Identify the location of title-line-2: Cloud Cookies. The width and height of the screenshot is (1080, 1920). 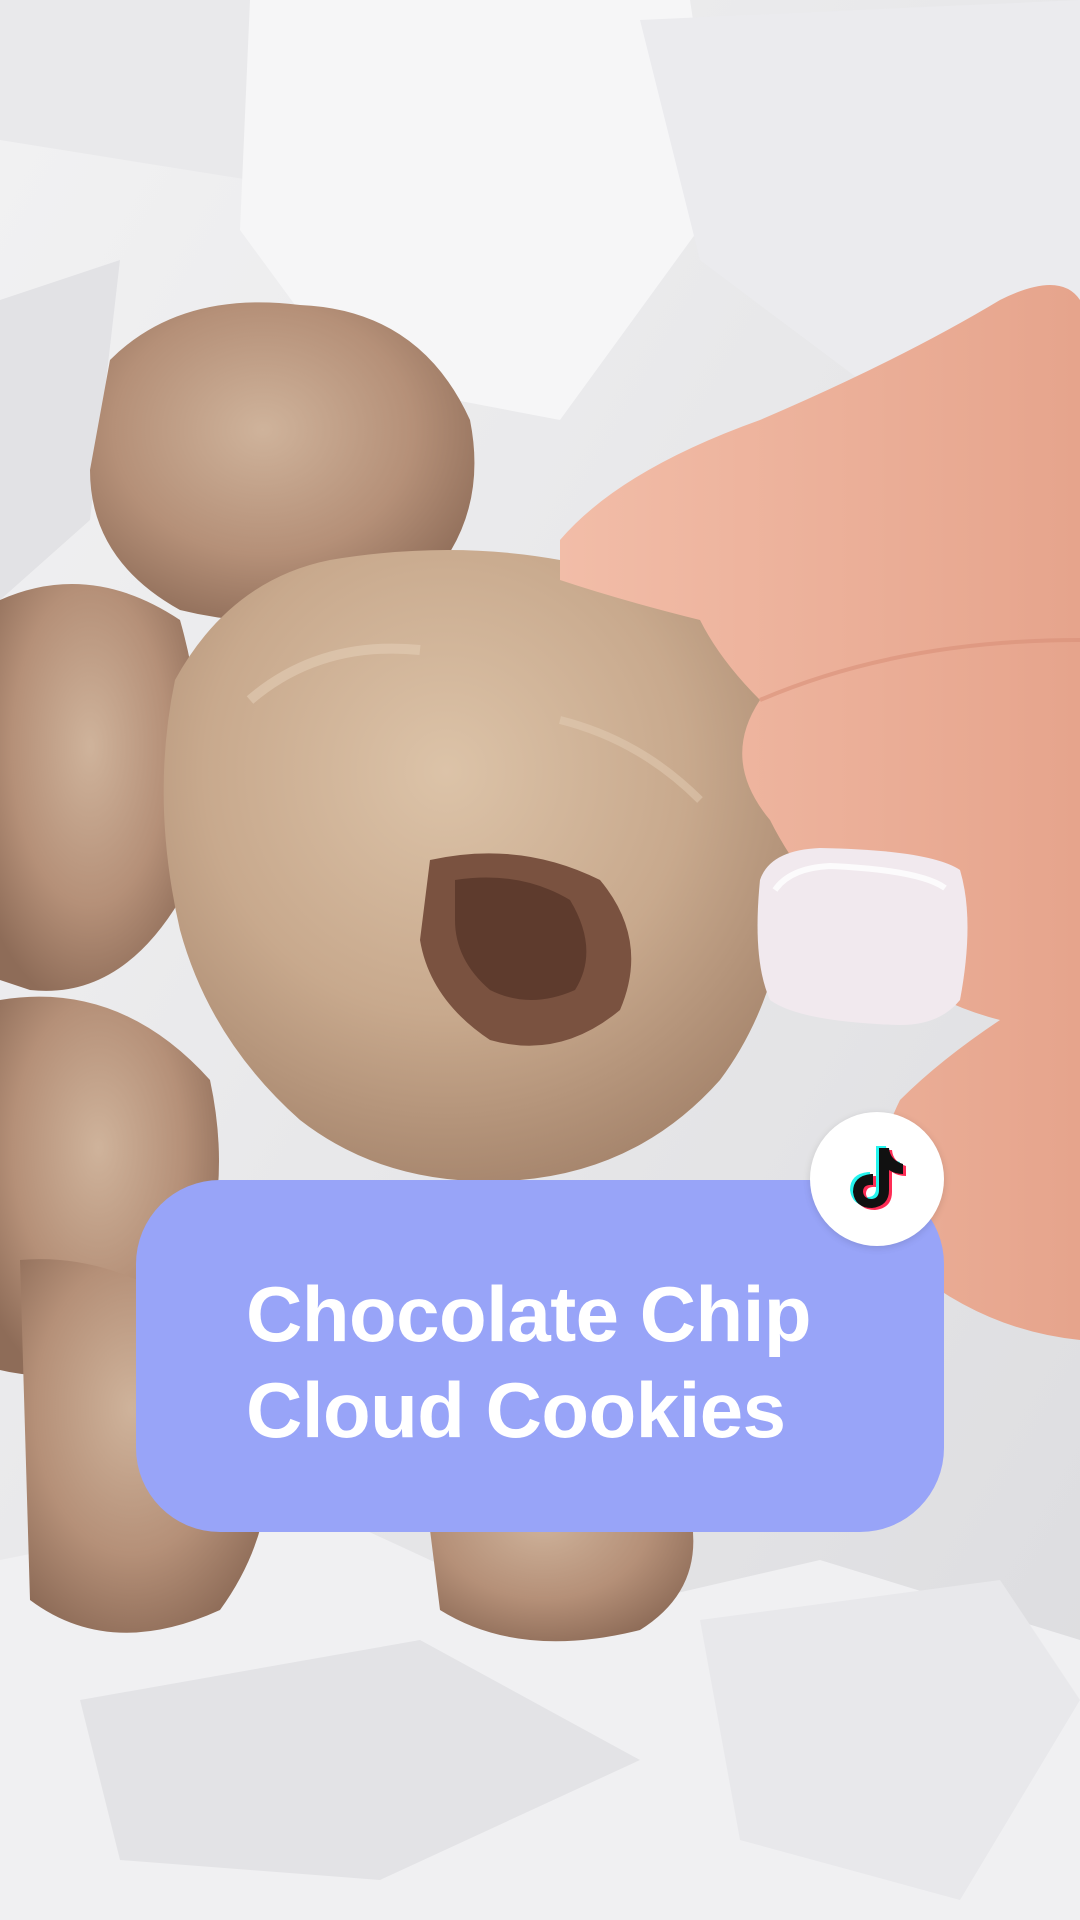
(516, 1410).